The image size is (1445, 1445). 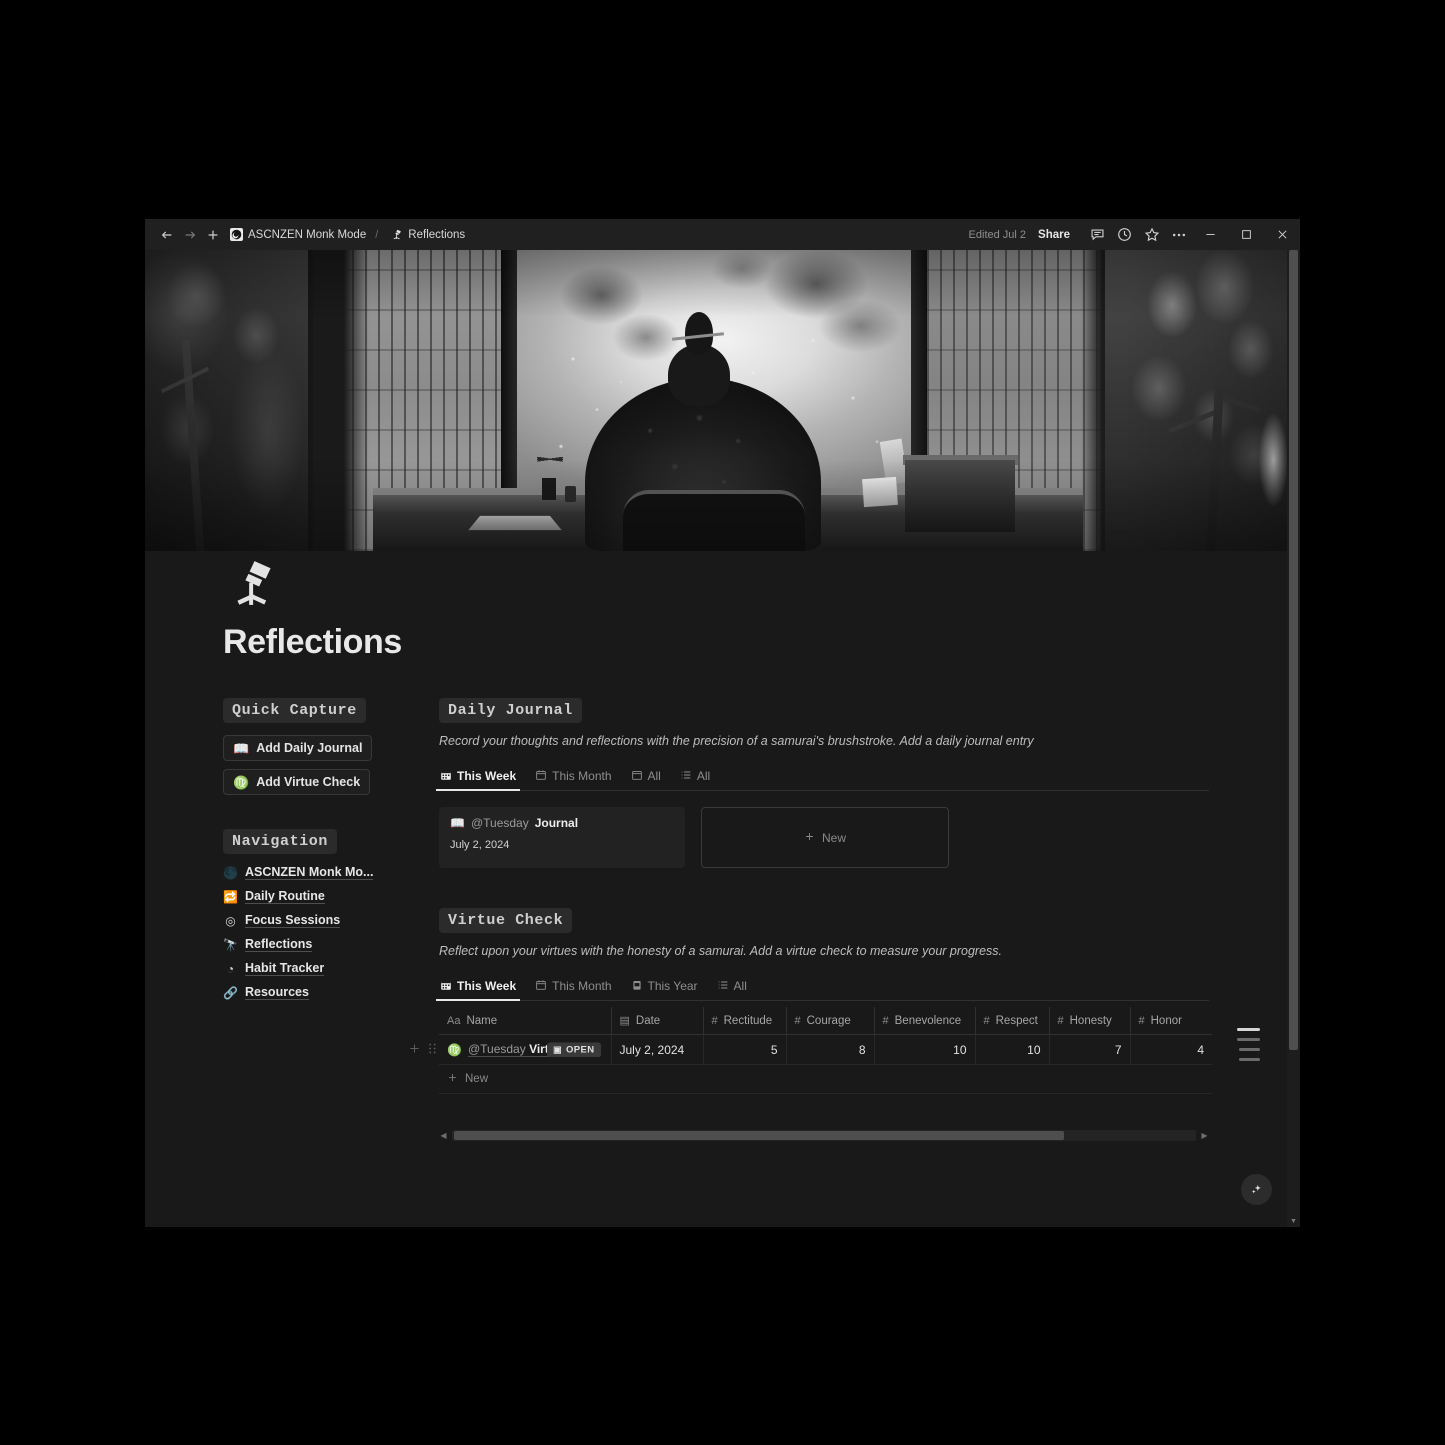 I want to click on title-bar-left: ASCNZEN Monk Mode / Reflections, so click(x=311, y=234).